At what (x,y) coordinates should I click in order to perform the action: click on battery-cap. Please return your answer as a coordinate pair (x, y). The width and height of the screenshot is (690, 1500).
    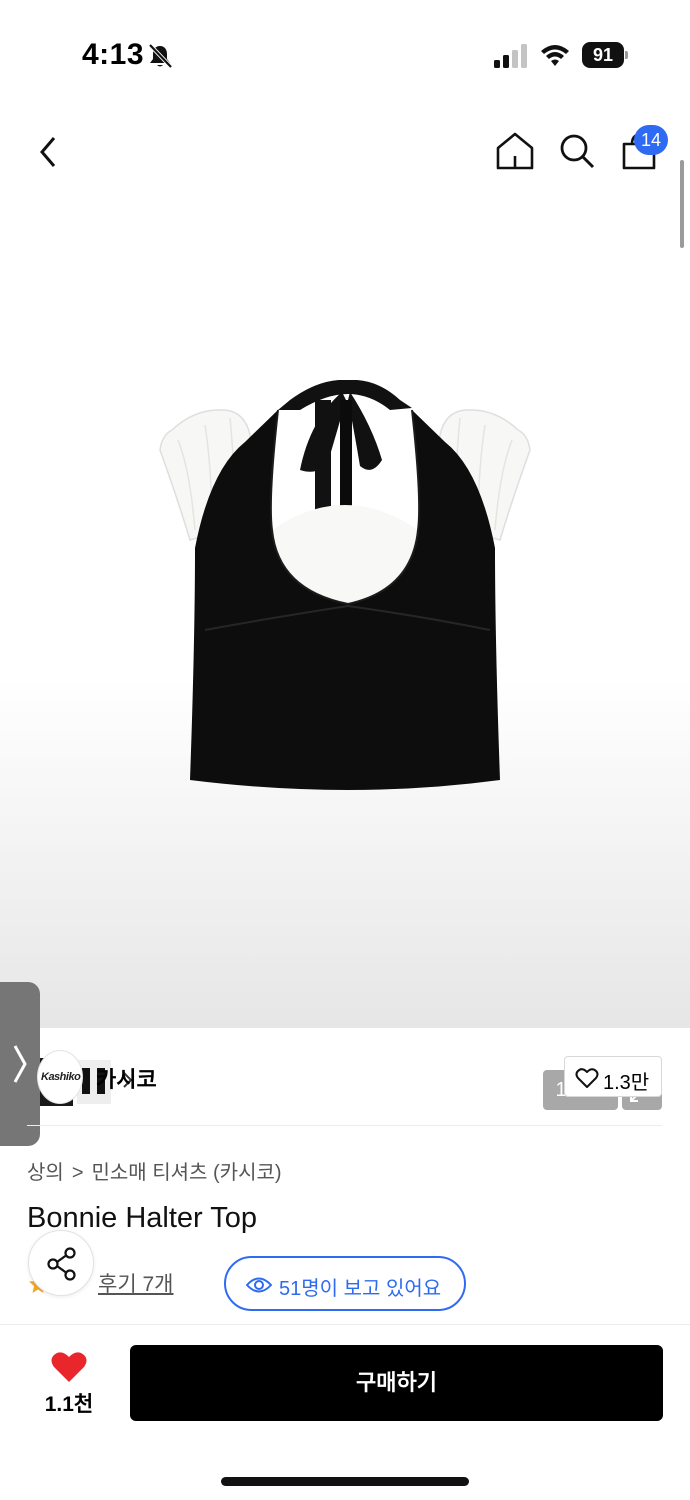
    Looking at the image, I should click on (626, 55).